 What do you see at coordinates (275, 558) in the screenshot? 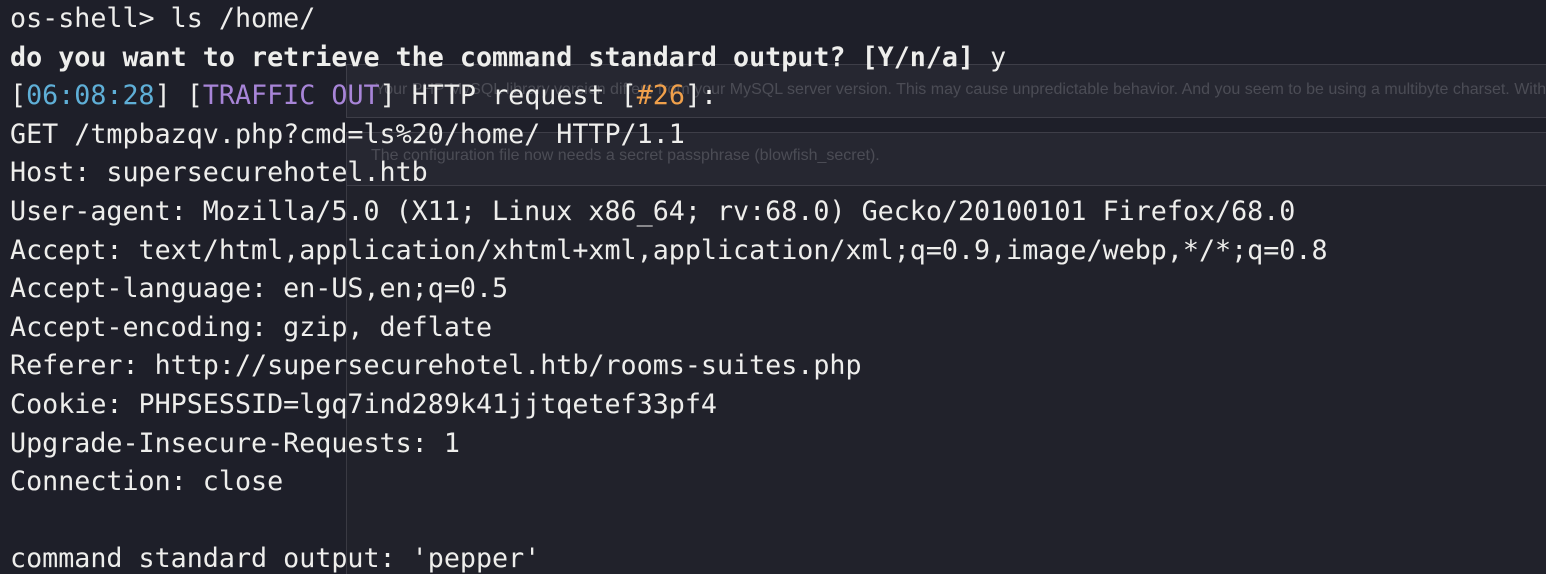
I see `command-output-line: command standard output: 'pepper'` at bounding box center [275, 558].